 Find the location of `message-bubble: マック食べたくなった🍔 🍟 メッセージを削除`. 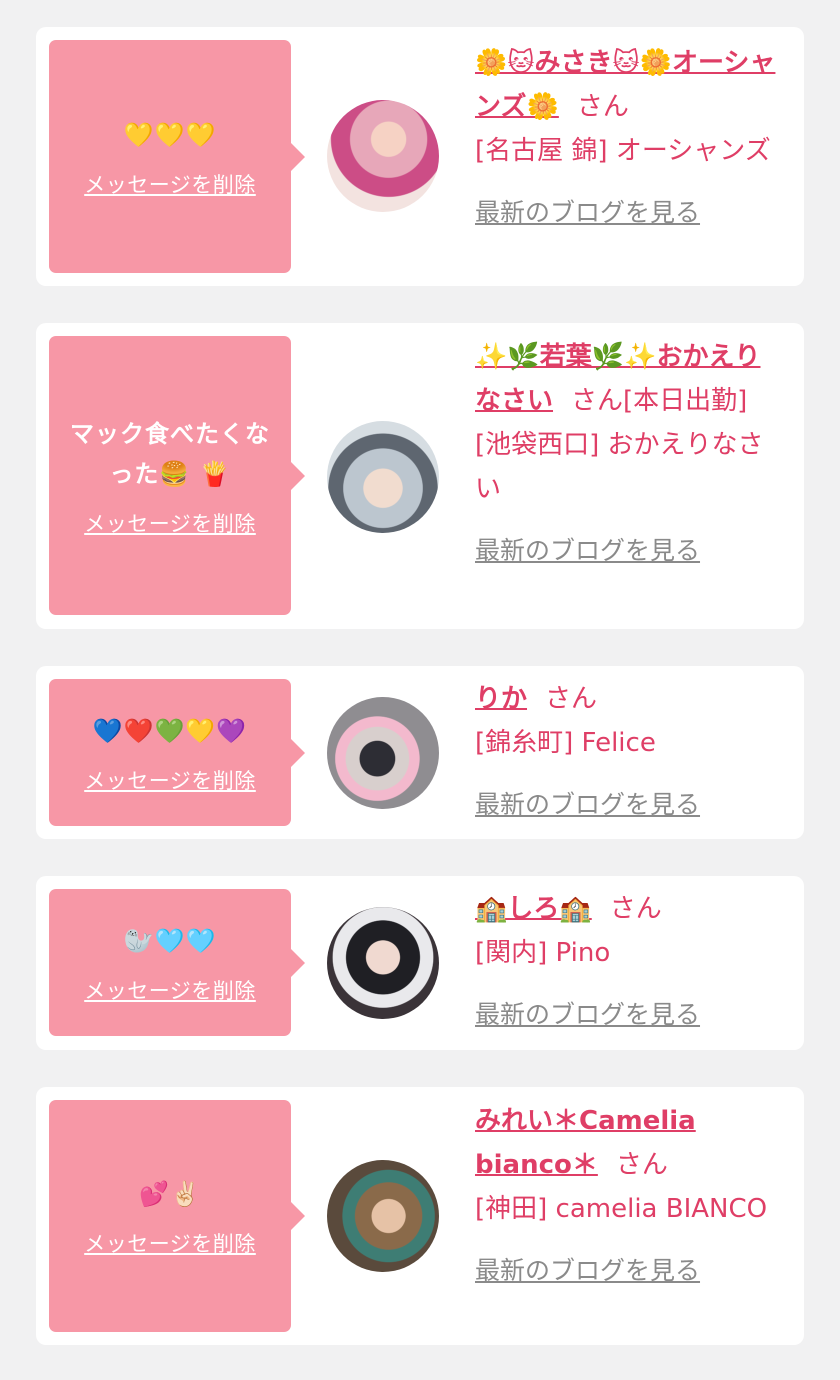

message-bubble: マック食べたくなった🍔 🍟 メッセージを削除 is located at coordinates (177, 475).